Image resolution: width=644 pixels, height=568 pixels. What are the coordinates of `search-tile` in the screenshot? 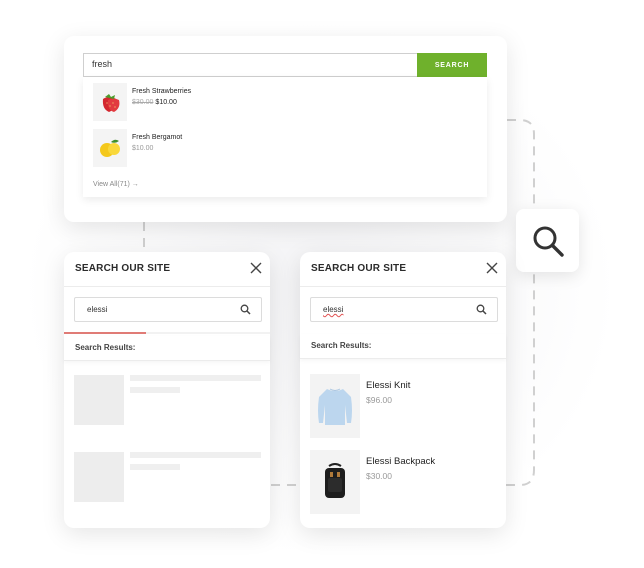 It's located at (547, 240).